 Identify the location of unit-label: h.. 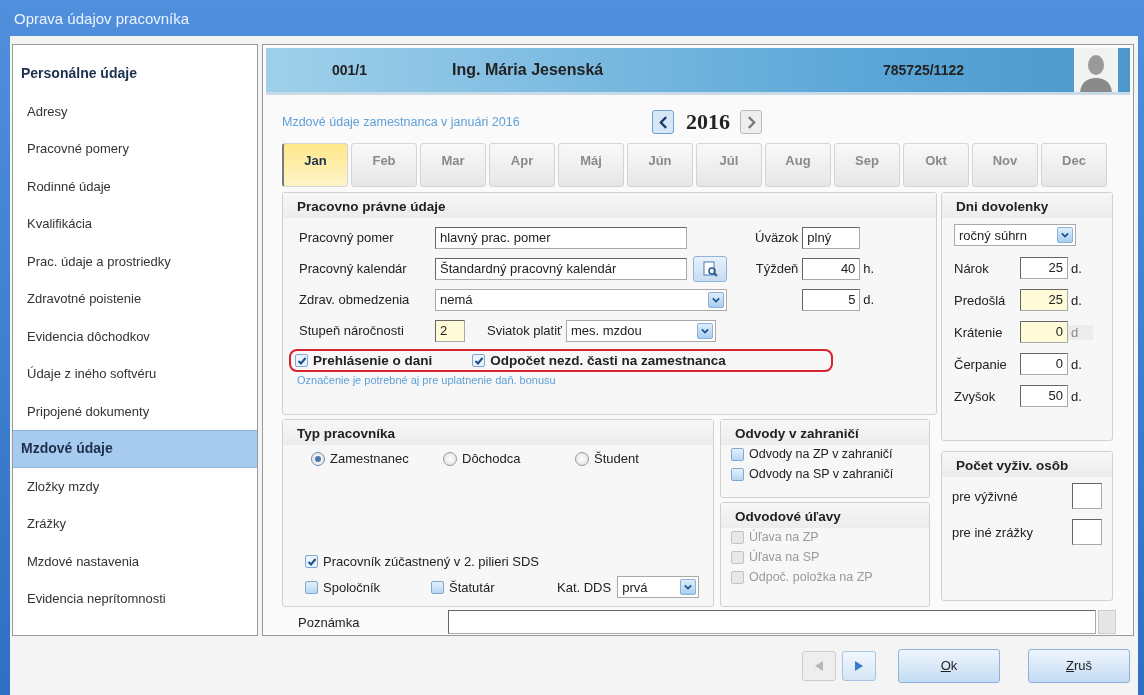
(869, 268).